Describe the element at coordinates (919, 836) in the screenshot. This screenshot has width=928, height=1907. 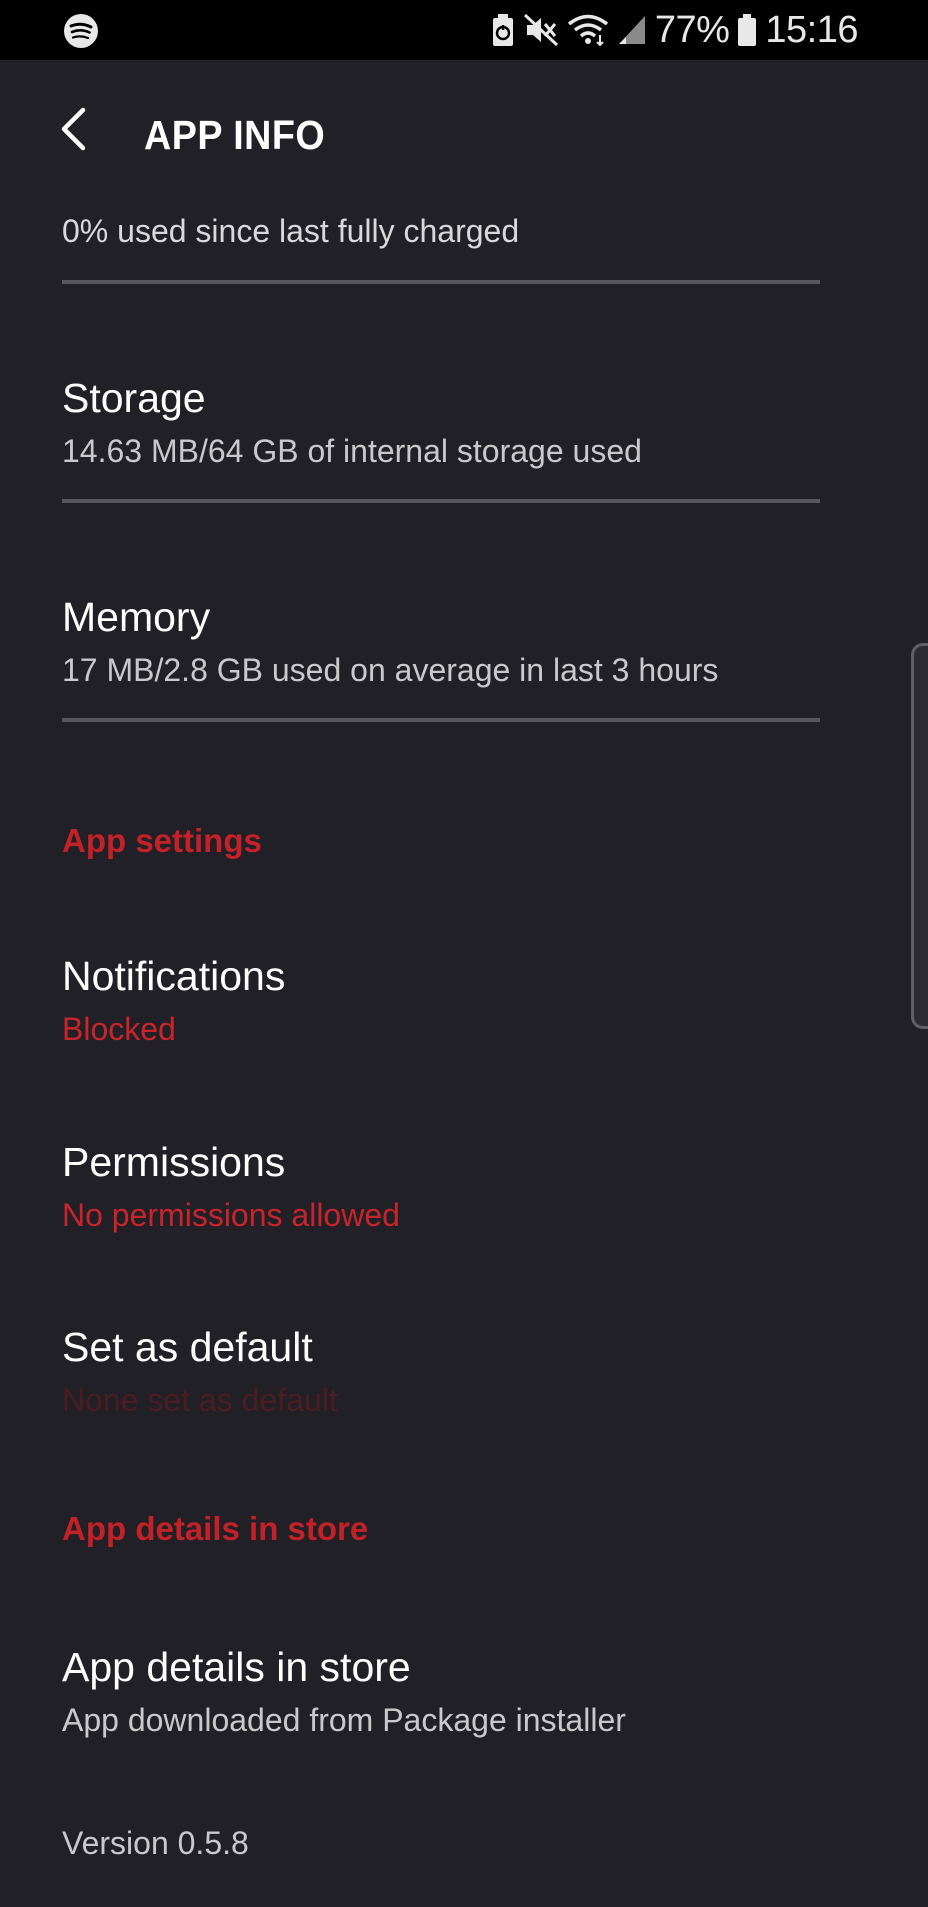
I see `scrollbar-thumb` at that location.